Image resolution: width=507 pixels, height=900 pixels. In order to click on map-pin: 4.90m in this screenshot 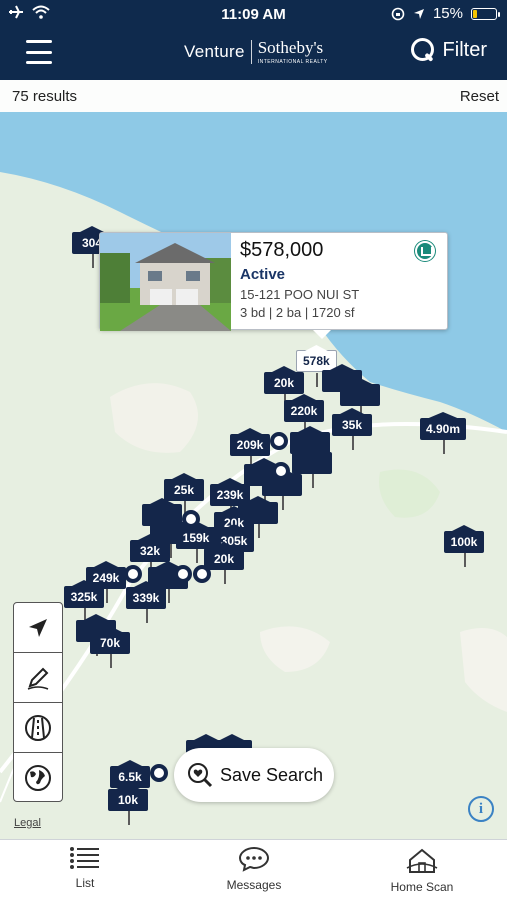, I will do `click(443, 436)`.